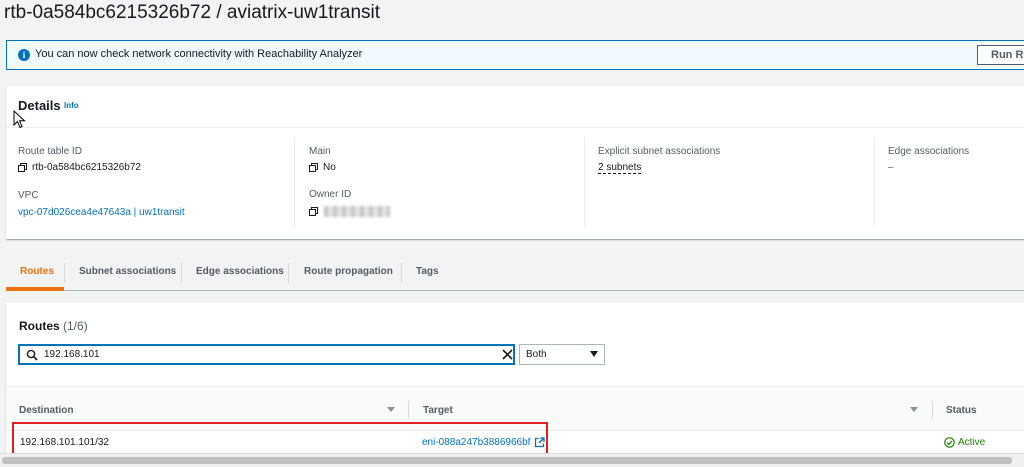  What do you see at coordinates (515, 107) in the screenshot?
I see `details-header: Details Info` at bounding box center [515, 107].